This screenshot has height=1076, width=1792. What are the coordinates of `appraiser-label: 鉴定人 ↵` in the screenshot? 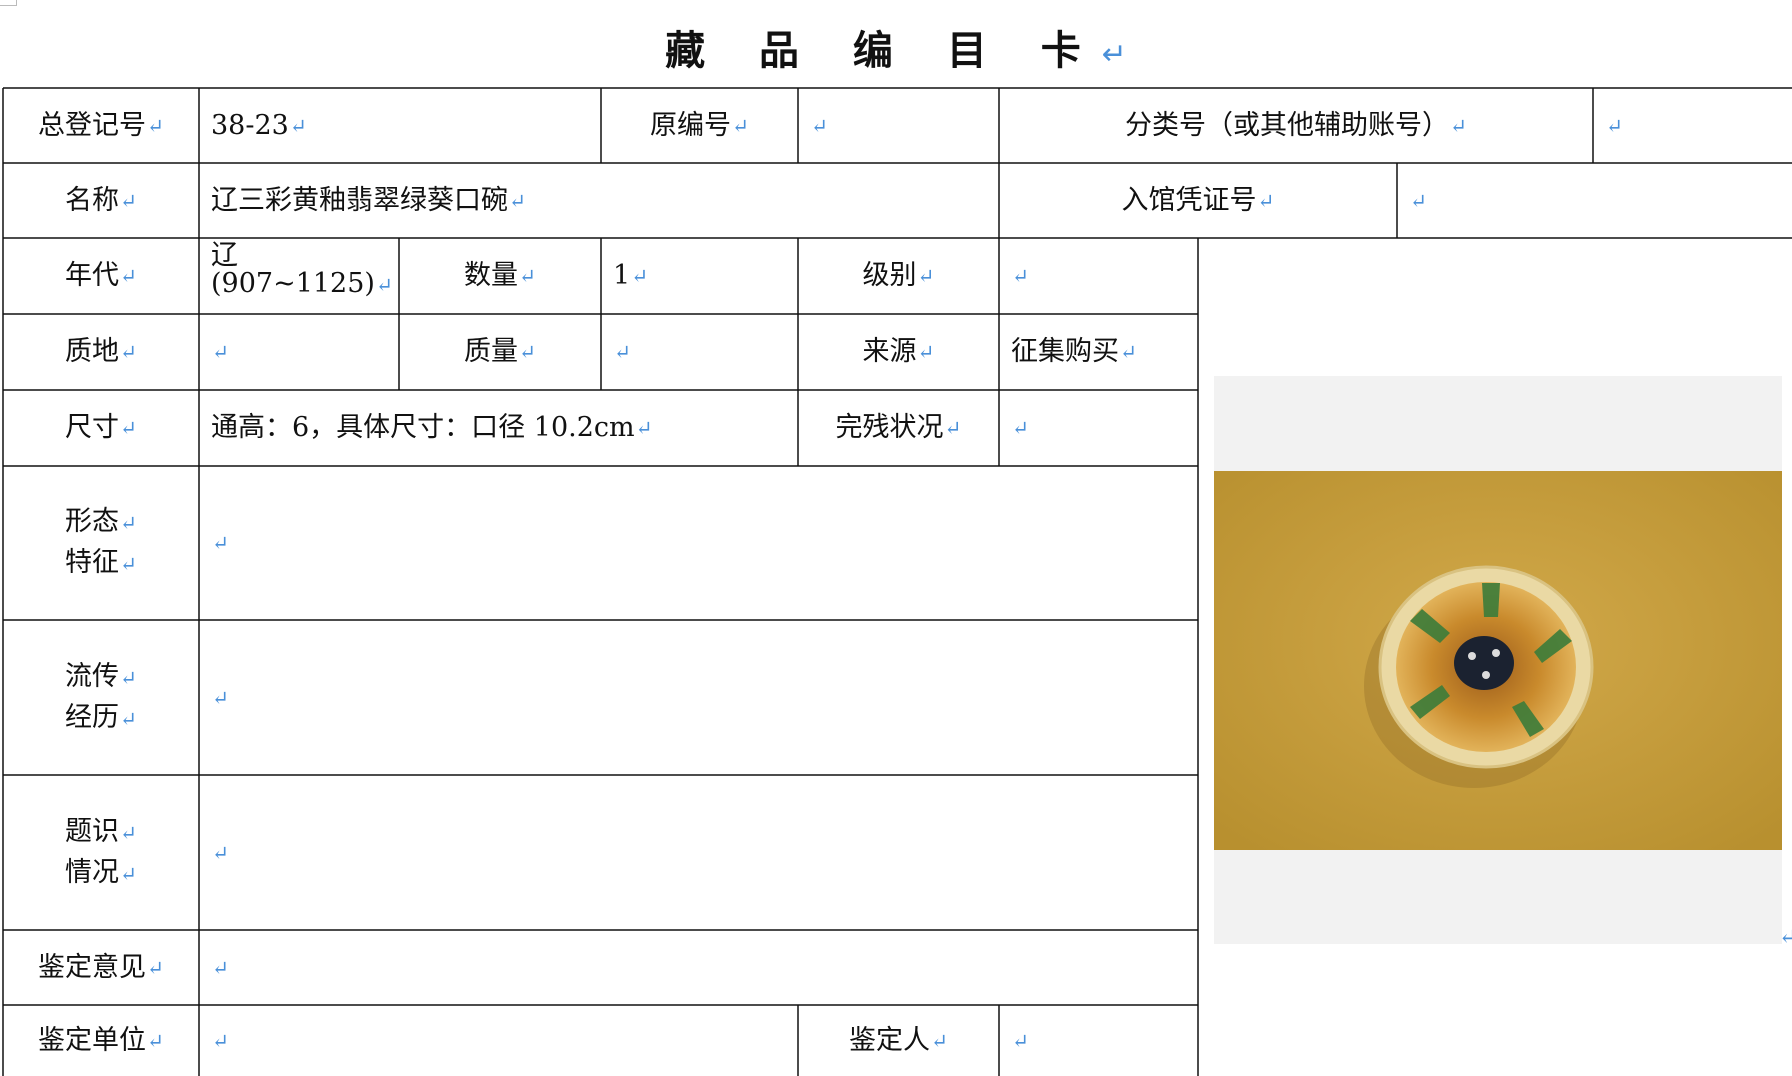 It's located at (898, 1040).